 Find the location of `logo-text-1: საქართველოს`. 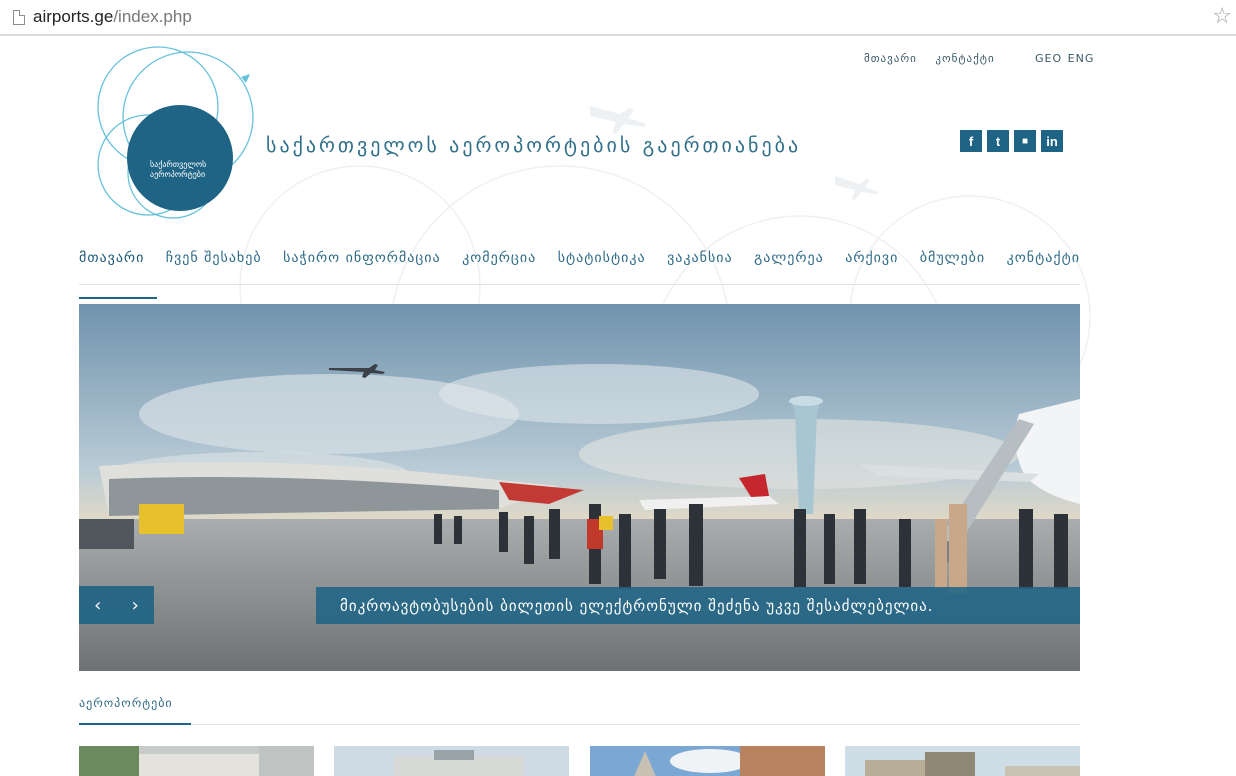

logo-text-1: საქართველოს is located at coordinates (178, 164).